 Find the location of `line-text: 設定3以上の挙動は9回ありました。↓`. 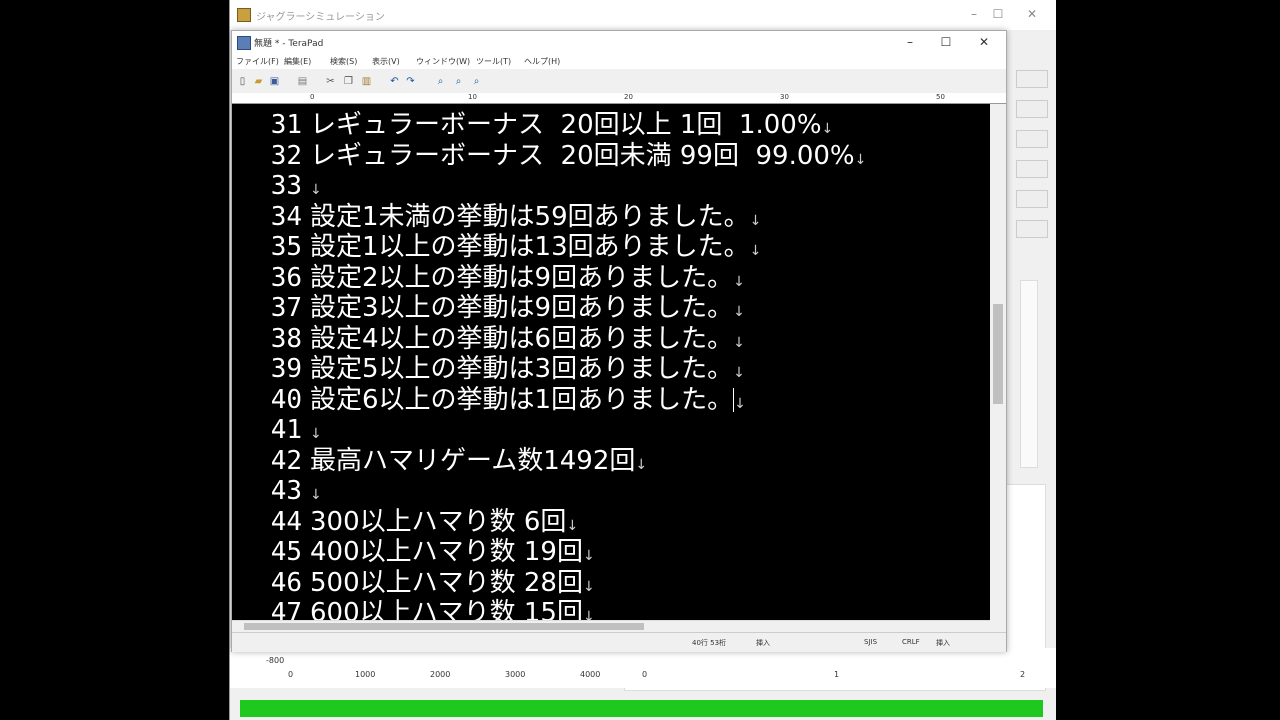

line-text: 設定3以上の挙動は9回ありました。↓ is located at coordinates (527, 310).